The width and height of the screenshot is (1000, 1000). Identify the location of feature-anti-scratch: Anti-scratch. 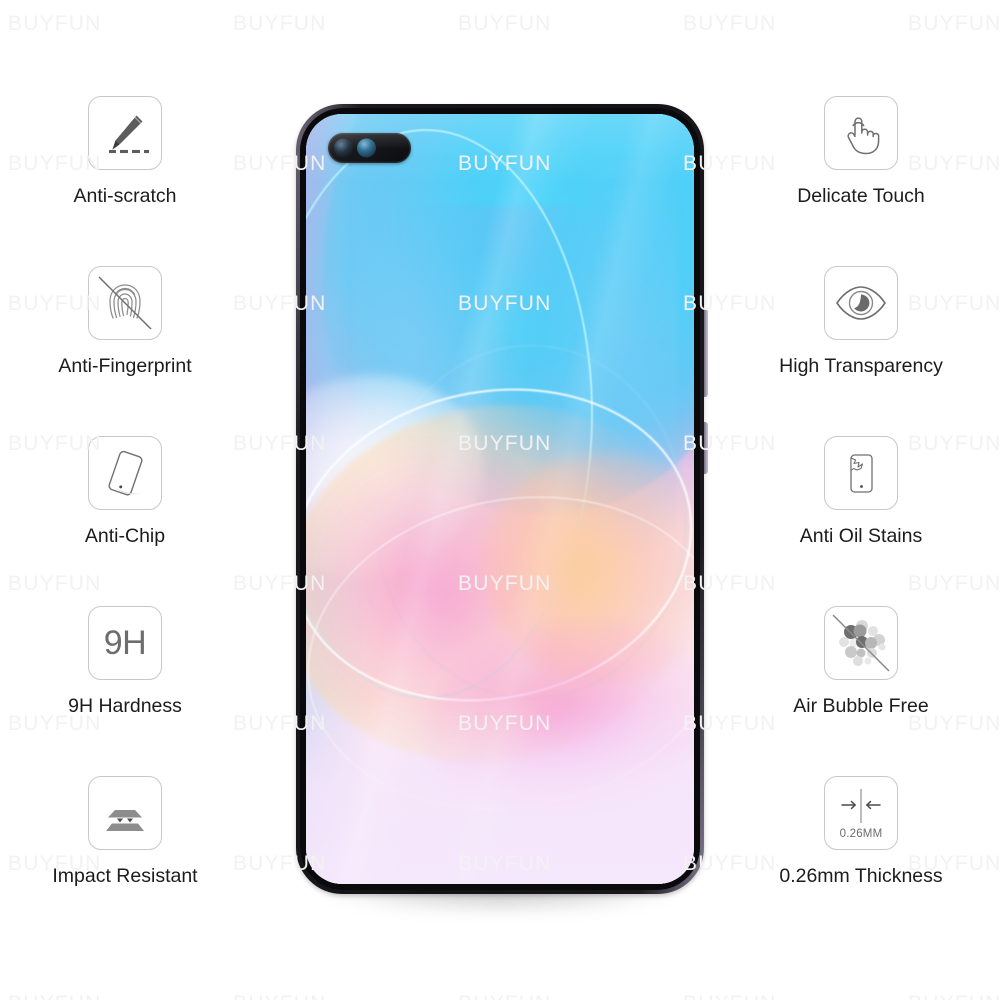
(125, 181).